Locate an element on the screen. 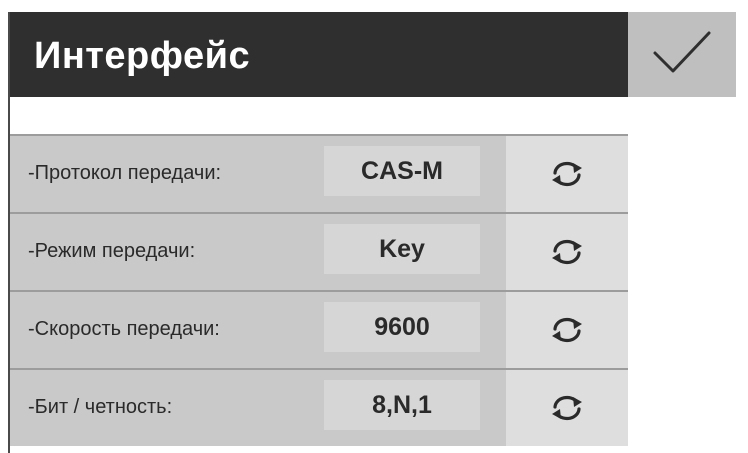 This screenshot has height=453, width=748. cycle-button-parity is located at coordinates (567, 408).